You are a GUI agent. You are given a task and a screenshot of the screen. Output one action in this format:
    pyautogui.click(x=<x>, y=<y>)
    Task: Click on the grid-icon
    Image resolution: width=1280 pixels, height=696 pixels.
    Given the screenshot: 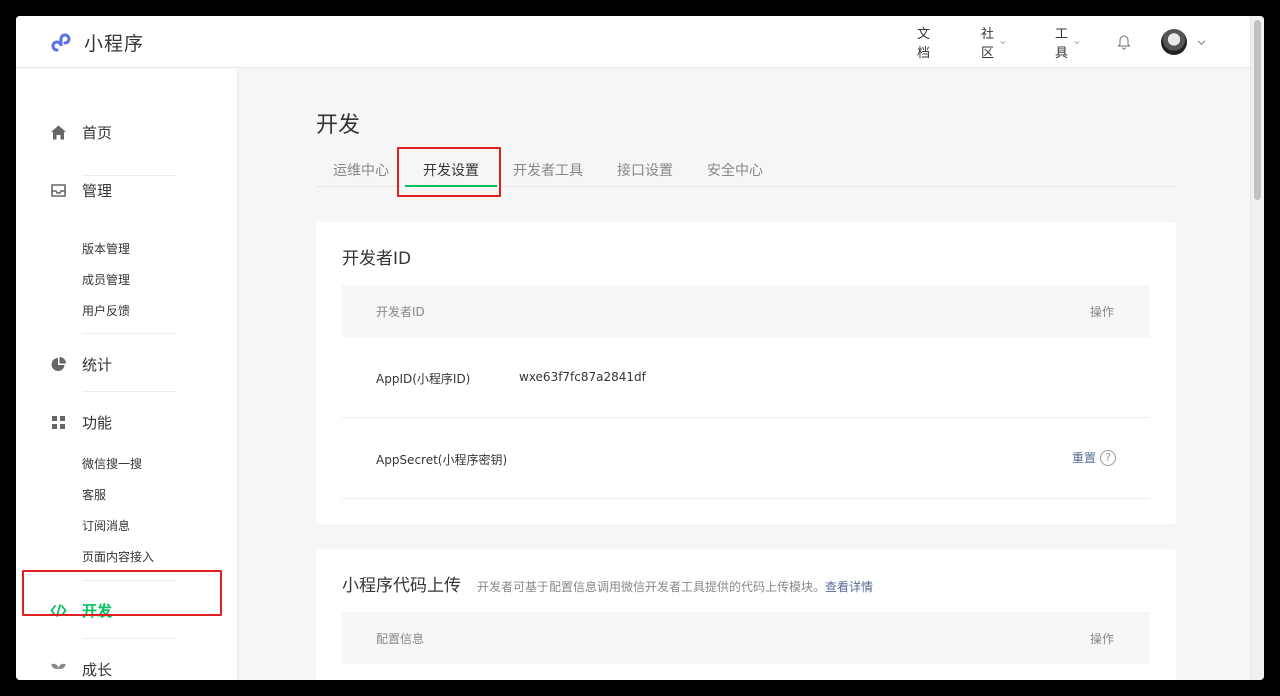 What is the action you would take?
    pyautogui.click(x=58, y=422)
    